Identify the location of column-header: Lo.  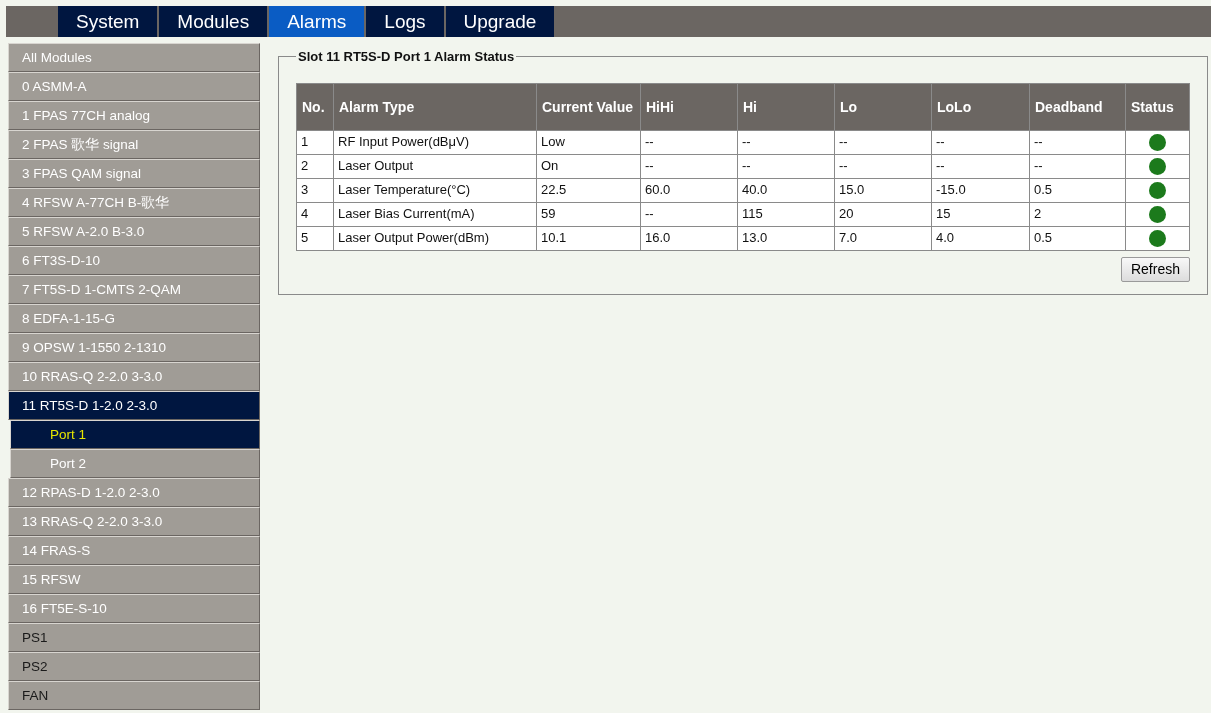
(883, 106).